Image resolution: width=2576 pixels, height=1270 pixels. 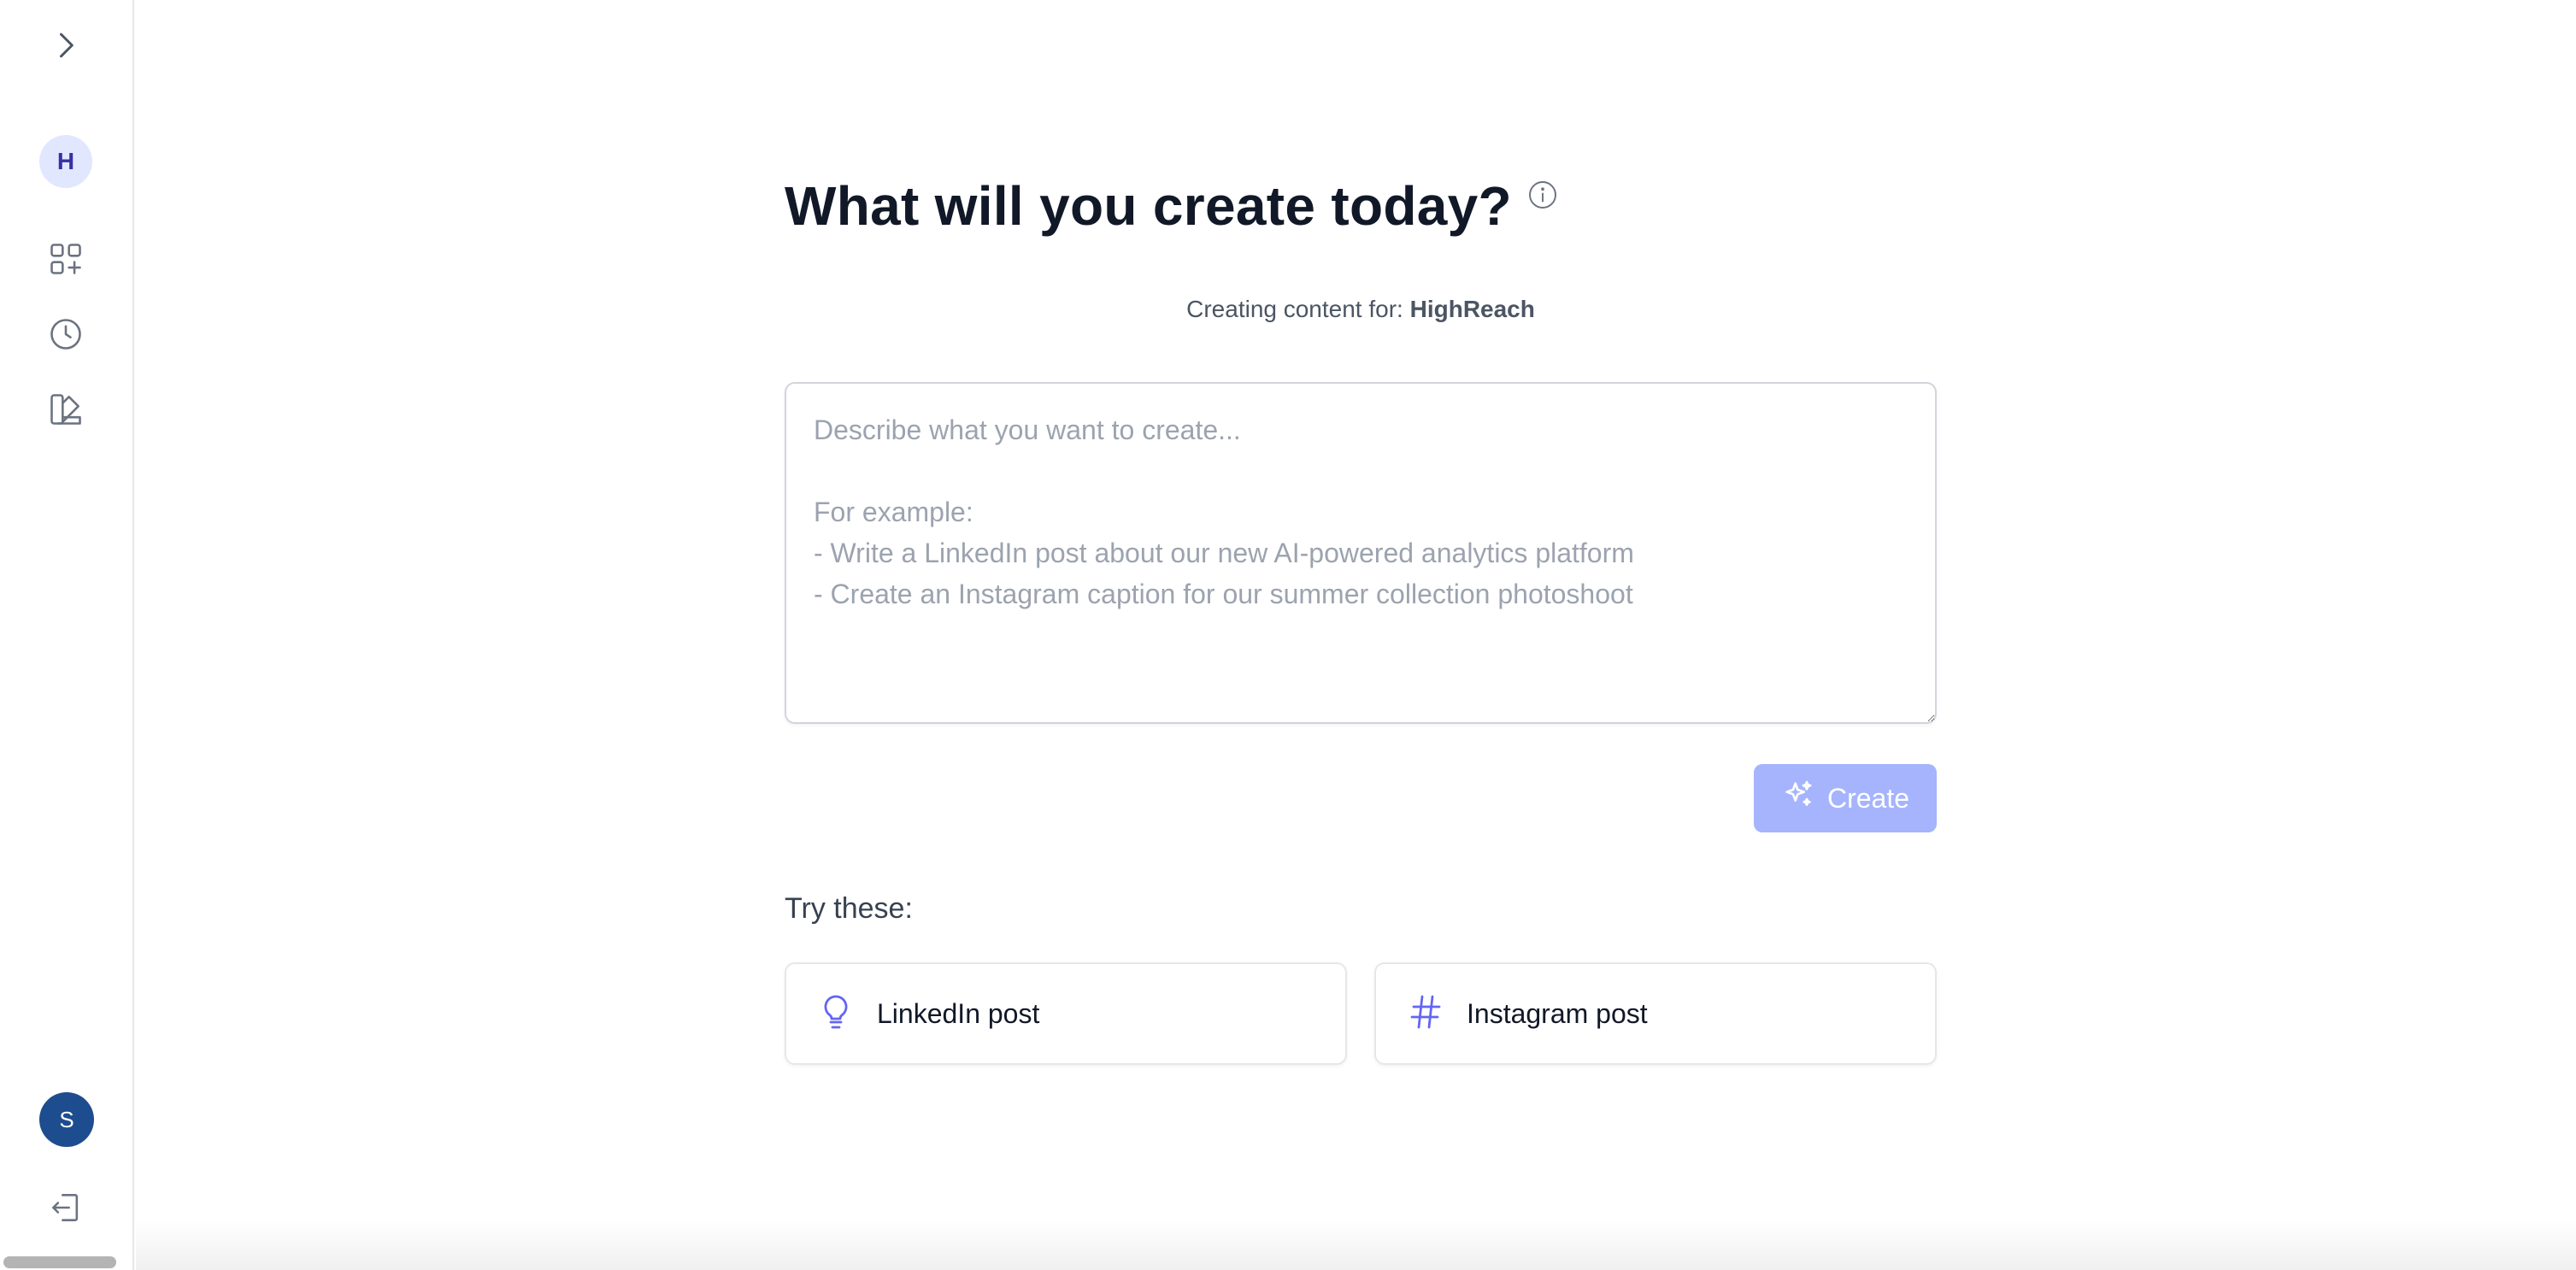 What do you see at coordinates (1148, 206) in the screenshot?
I see `page-title: What will you create today?` at bounding box center [1148, 206].